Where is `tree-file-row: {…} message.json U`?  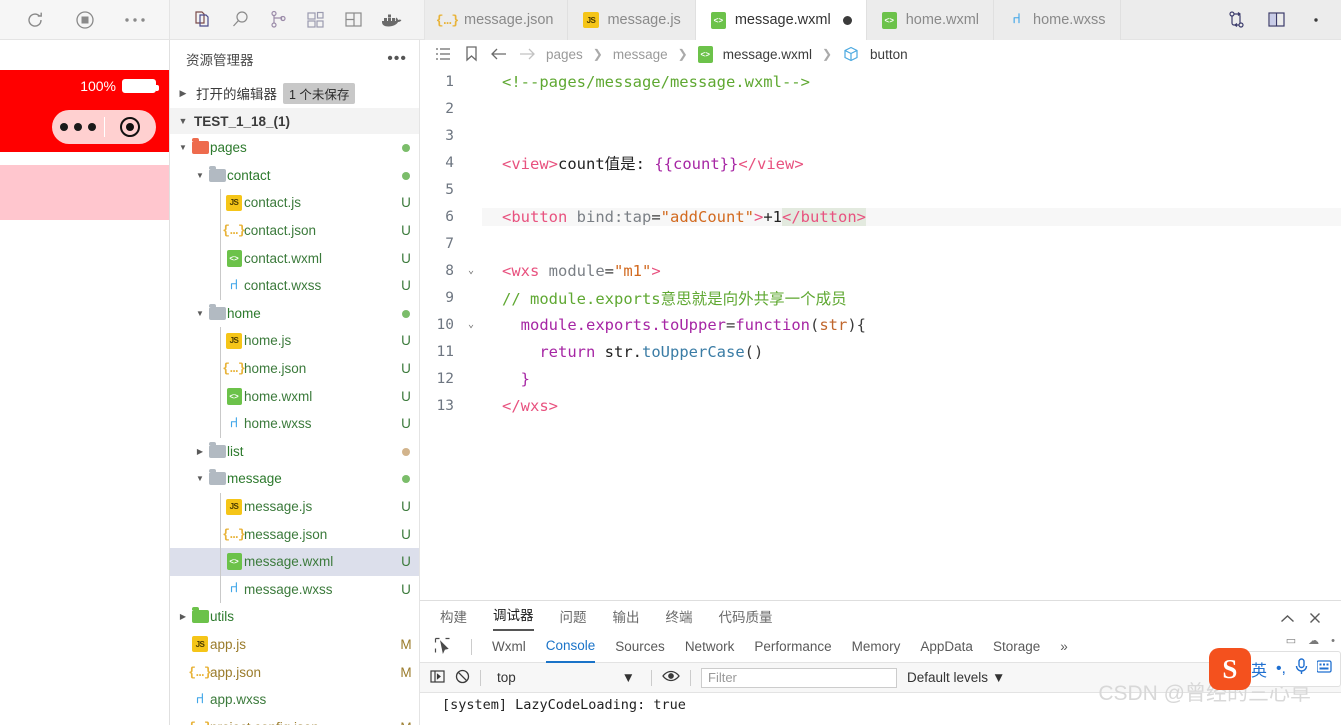 tree-file-row: {…} message.json U is located at coordinates (294, 534).